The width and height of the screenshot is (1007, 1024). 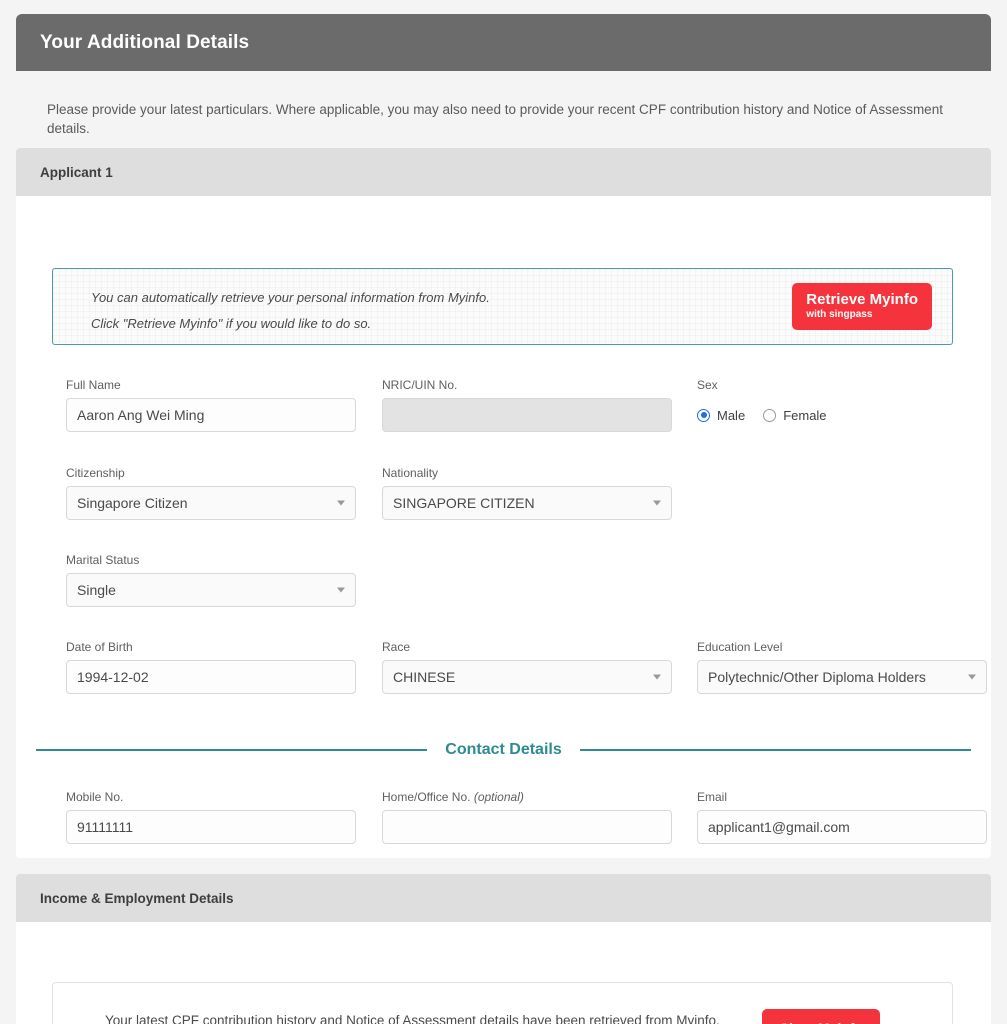 What do you see at coordinates (503, 172) in the screenshot?
I see `applicant-card-header: Applicant 1` at bounding box center [503, 172].